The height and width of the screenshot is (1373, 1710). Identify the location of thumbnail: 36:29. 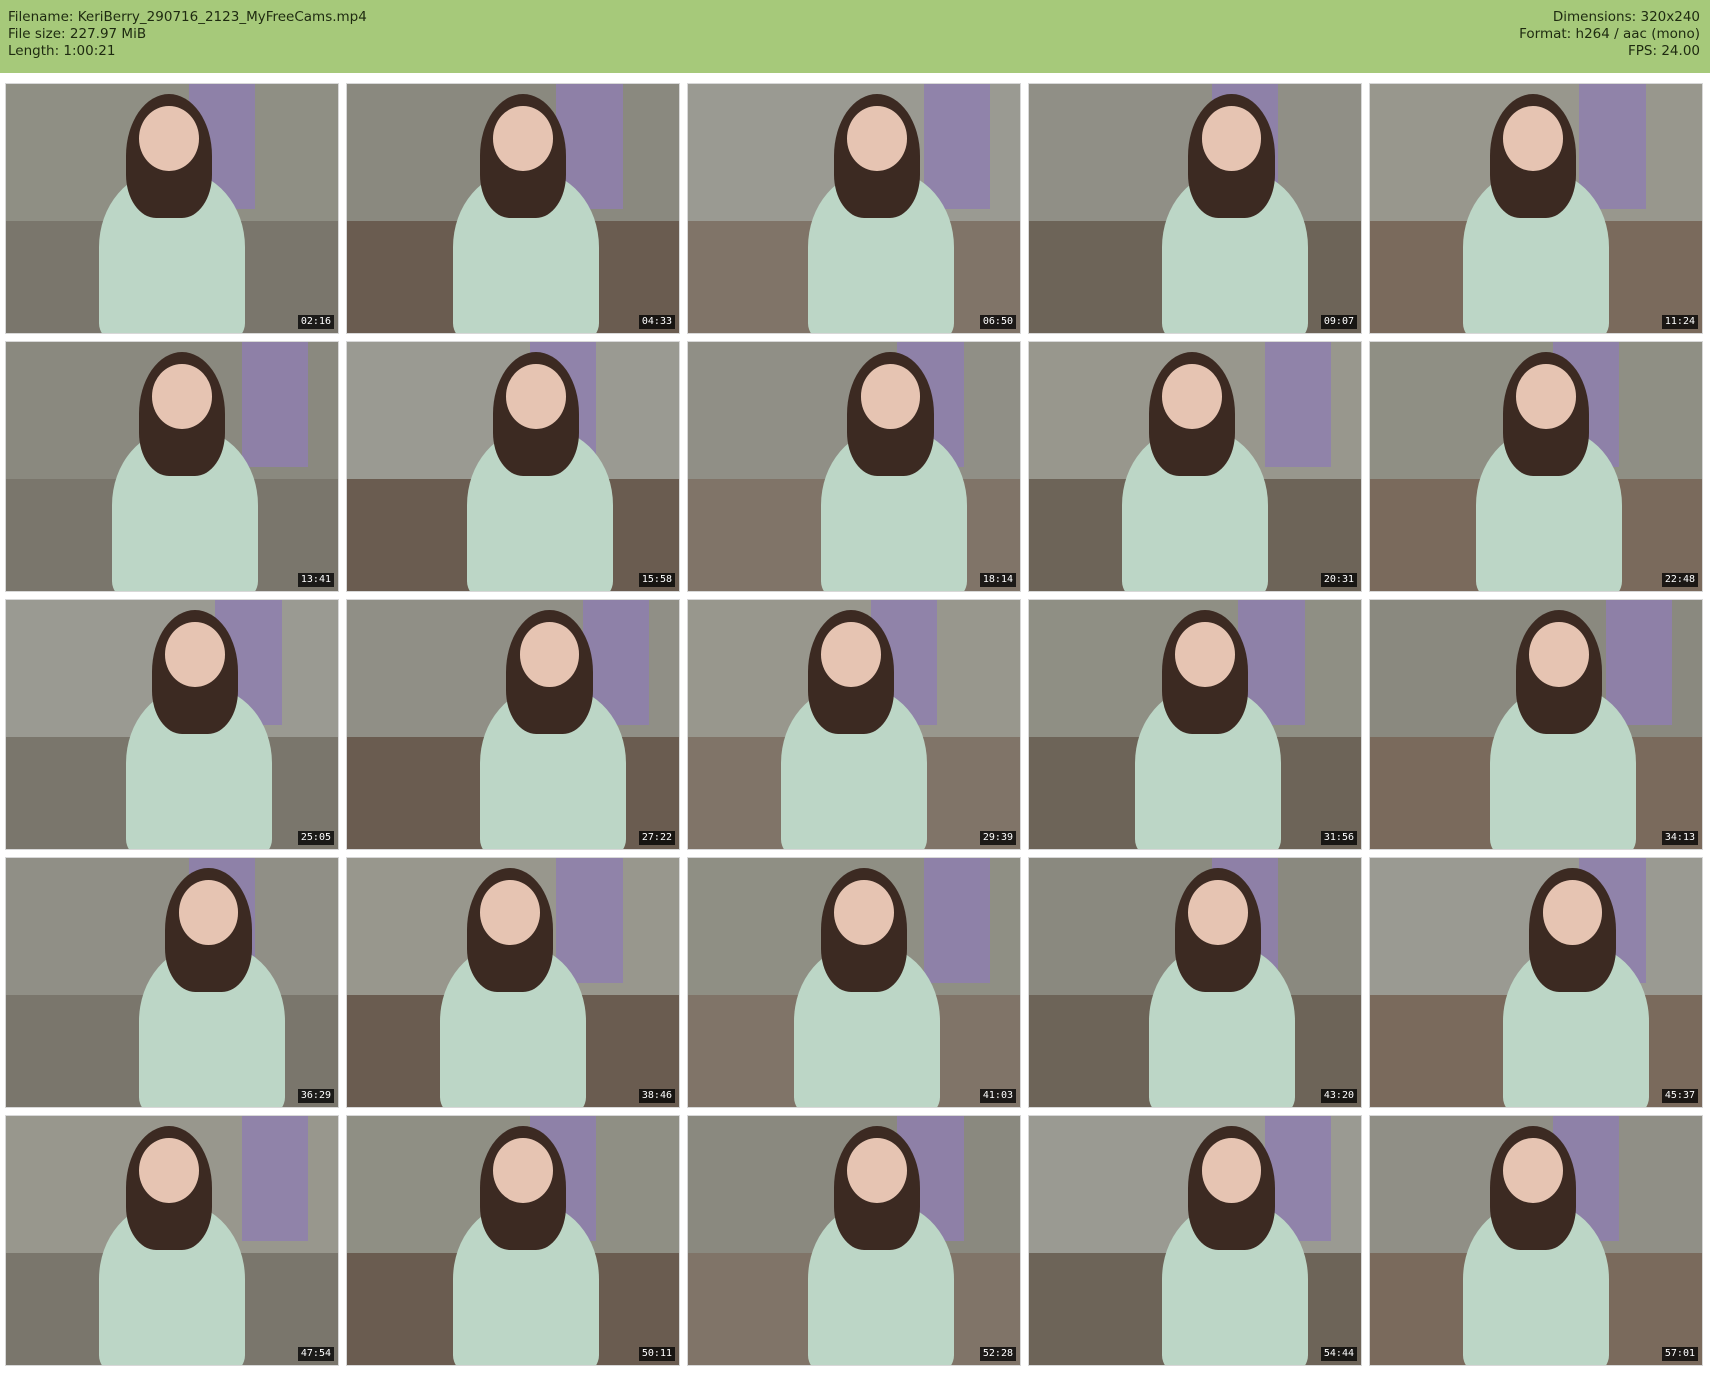
(172, 982).